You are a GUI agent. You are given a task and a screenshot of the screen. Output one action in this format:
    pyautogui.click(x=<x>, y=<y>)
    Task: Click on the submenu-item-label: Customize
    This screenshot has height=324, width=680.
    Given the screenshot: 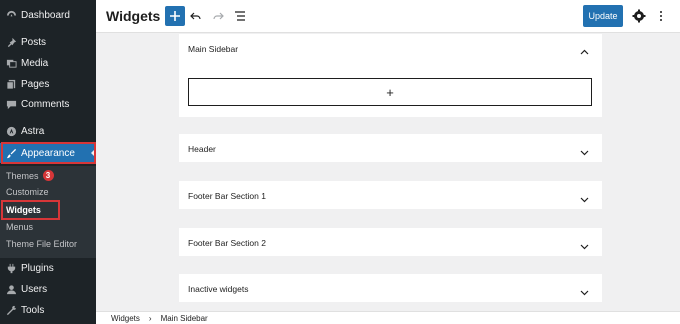 What is the action you would take?
    pyautogui.click(x=27, y=192)
    